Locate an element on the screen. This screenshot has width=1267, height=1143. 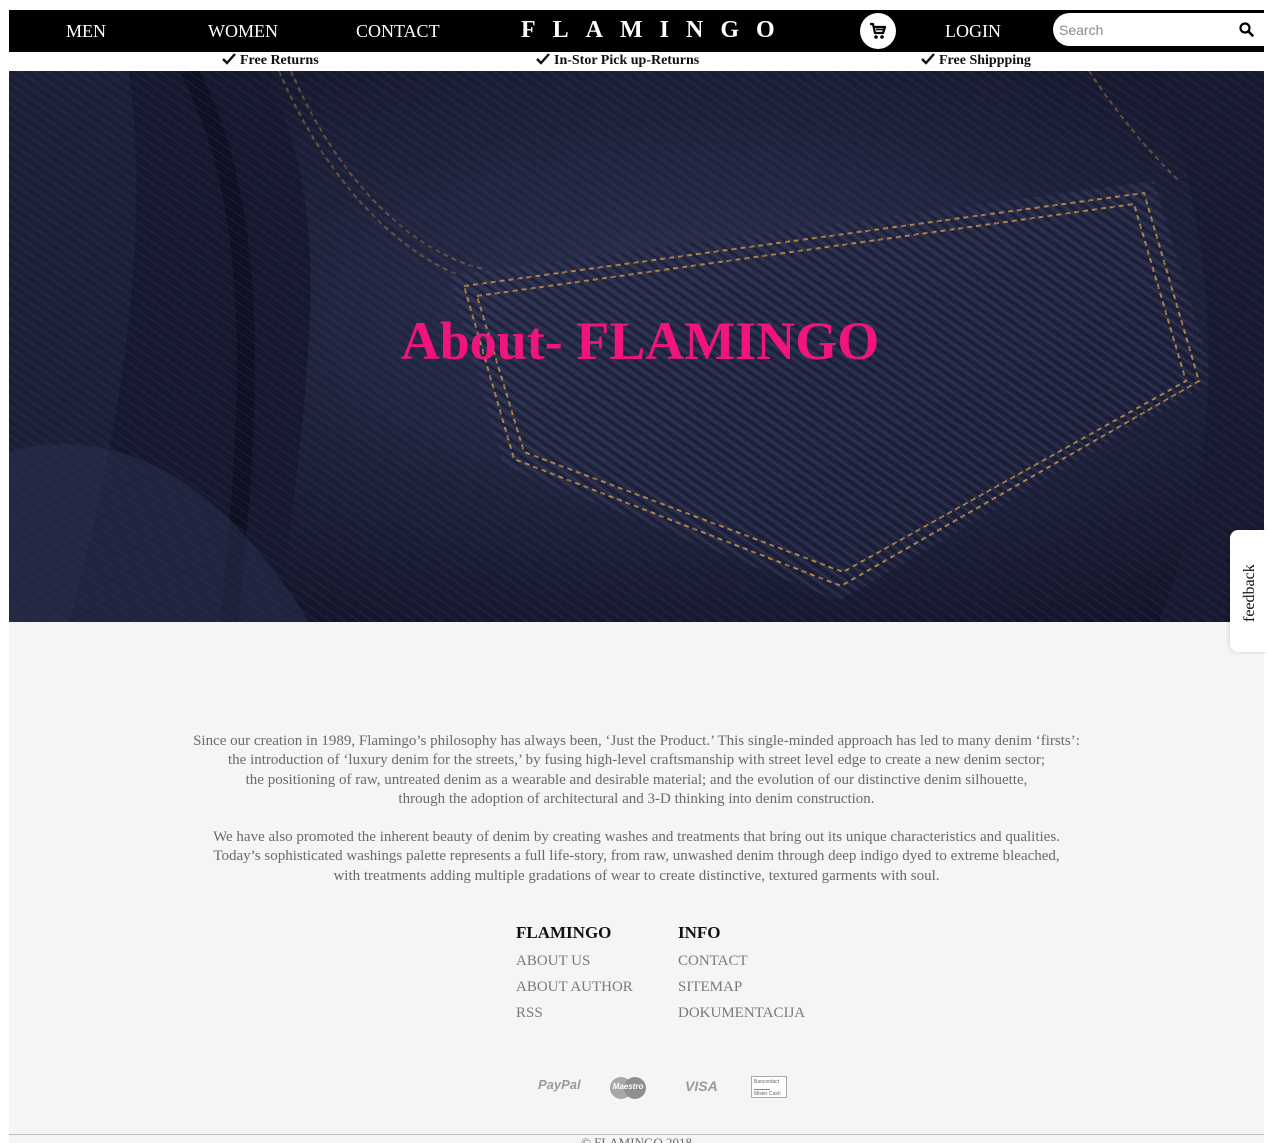
paypal-logo: PayPal is located at coordinates (559, 1084).